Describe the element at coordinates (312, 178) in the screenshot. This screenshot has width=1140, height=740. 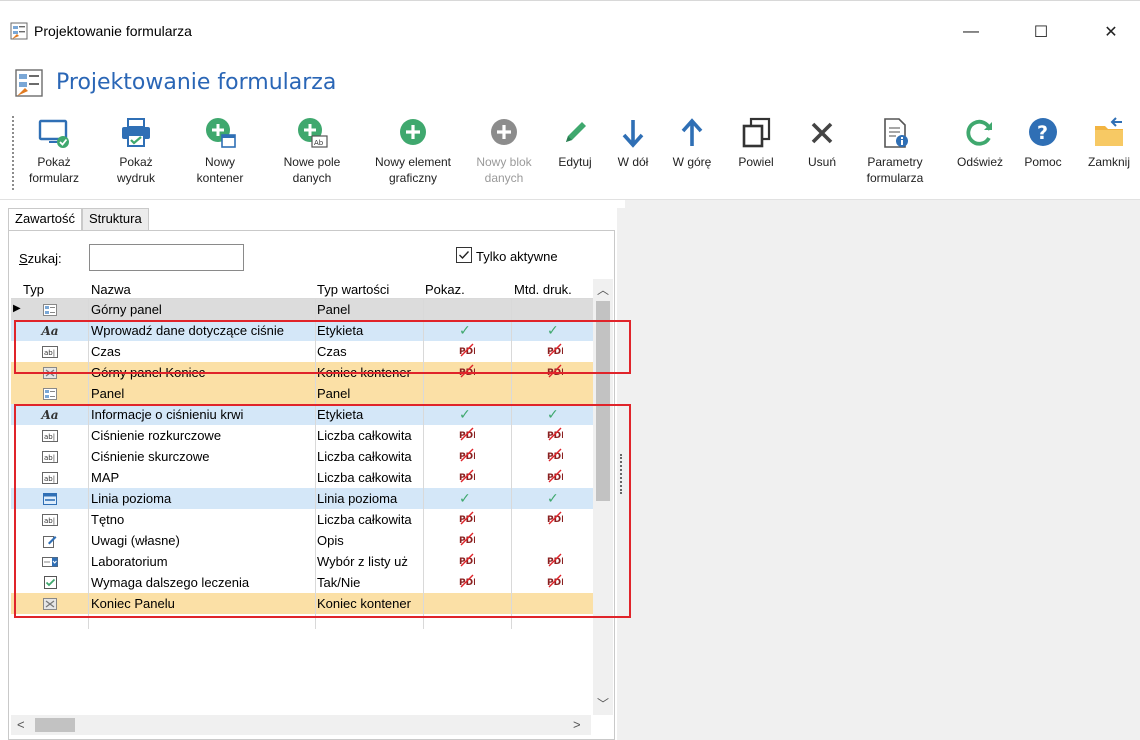
I see `new-data-field-label-2: danych` at that location.